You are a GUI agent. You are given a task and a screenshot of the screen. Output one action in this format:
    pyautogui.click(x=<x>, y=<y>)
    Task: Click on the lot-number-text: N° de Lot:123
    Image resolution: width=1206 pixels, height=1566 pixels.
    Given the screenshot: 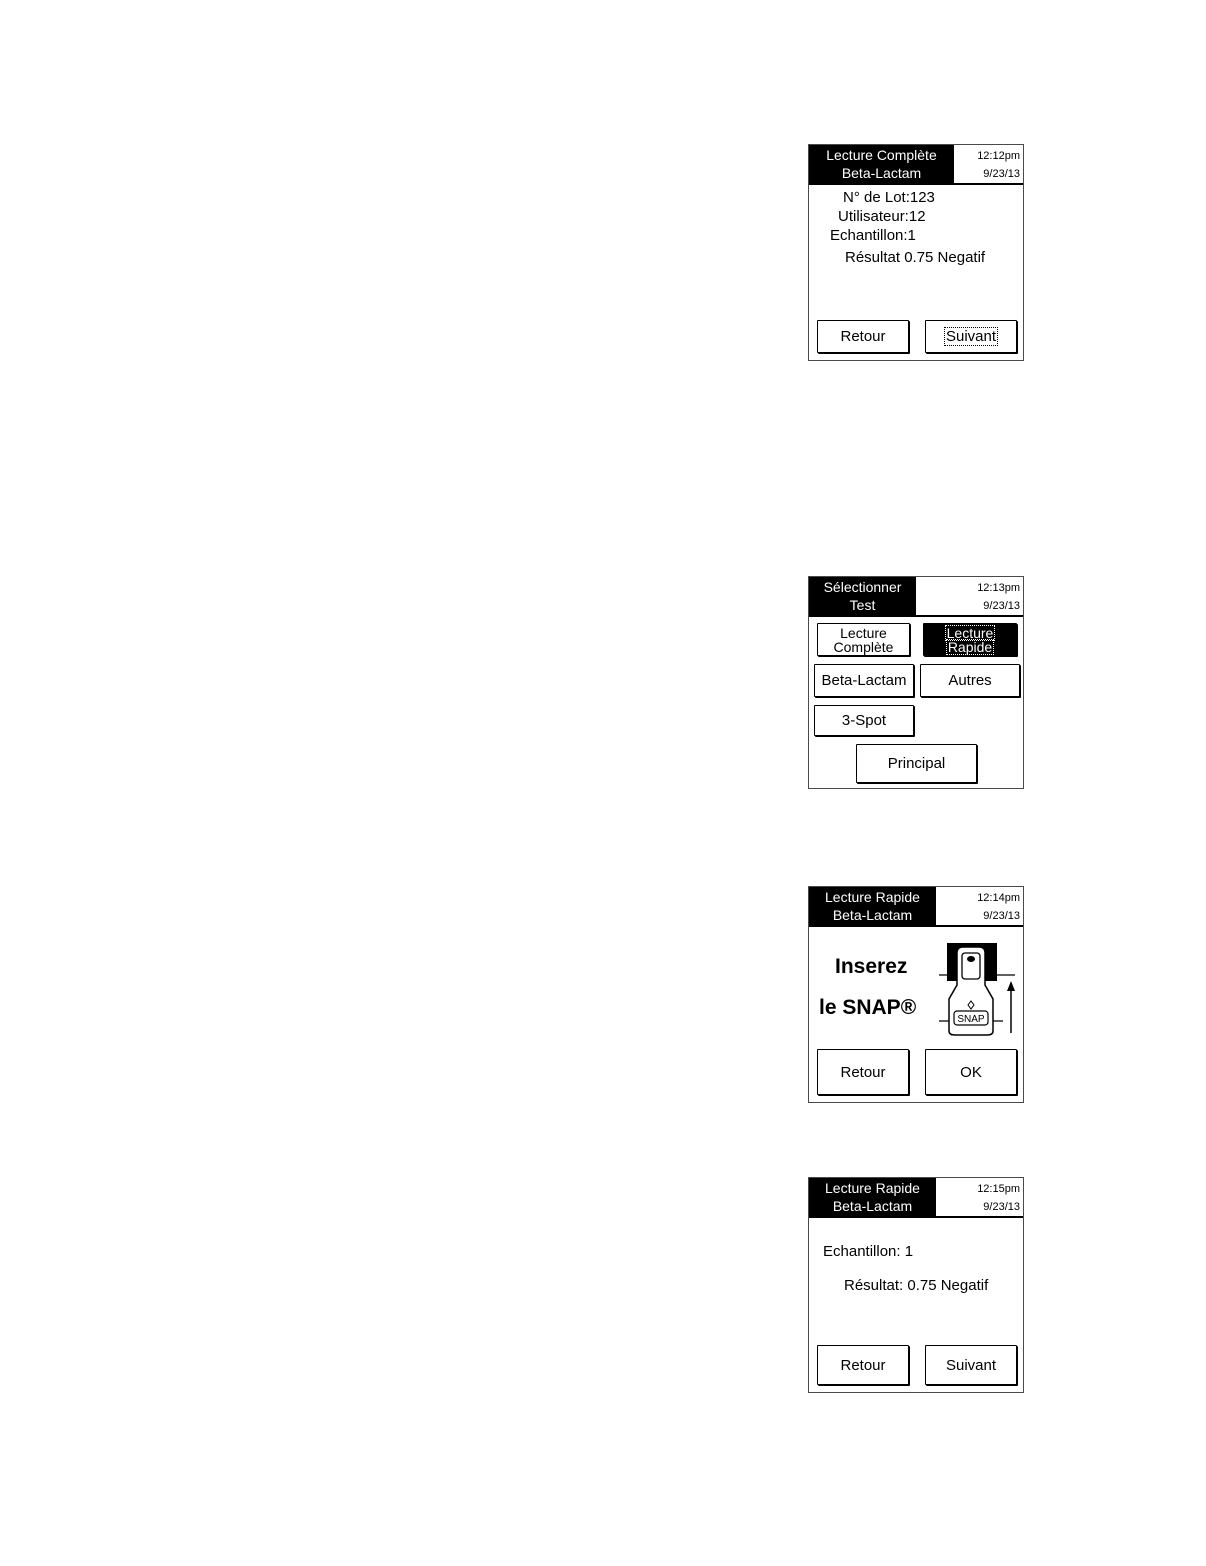 What is the action you would take?
    pyautogui.click(x=889, y=197)
    